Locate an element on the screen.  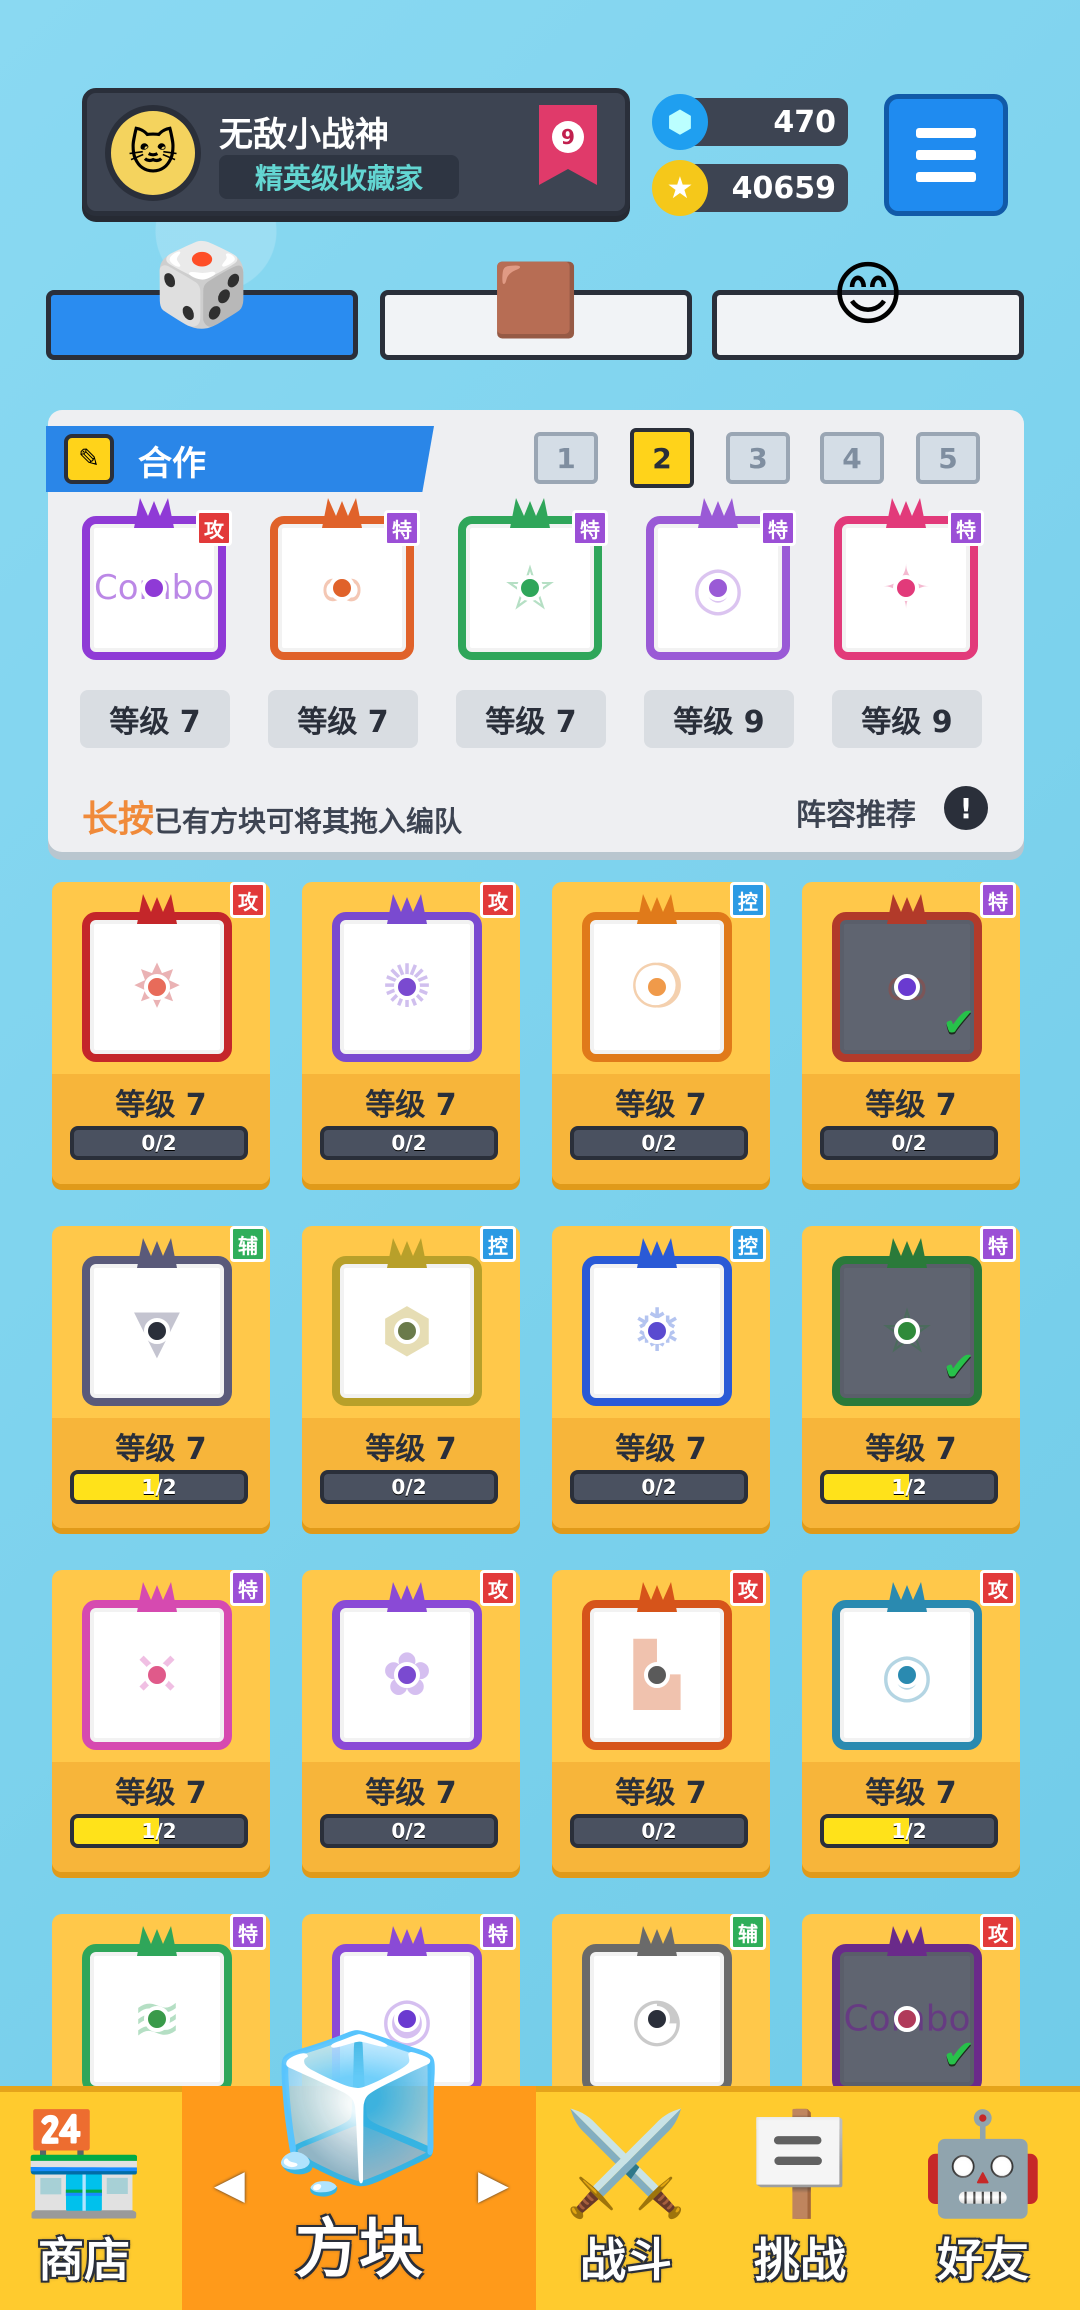
dice-card: ✿攻等级 7 0/2 is located at coordinates (411, 1721).